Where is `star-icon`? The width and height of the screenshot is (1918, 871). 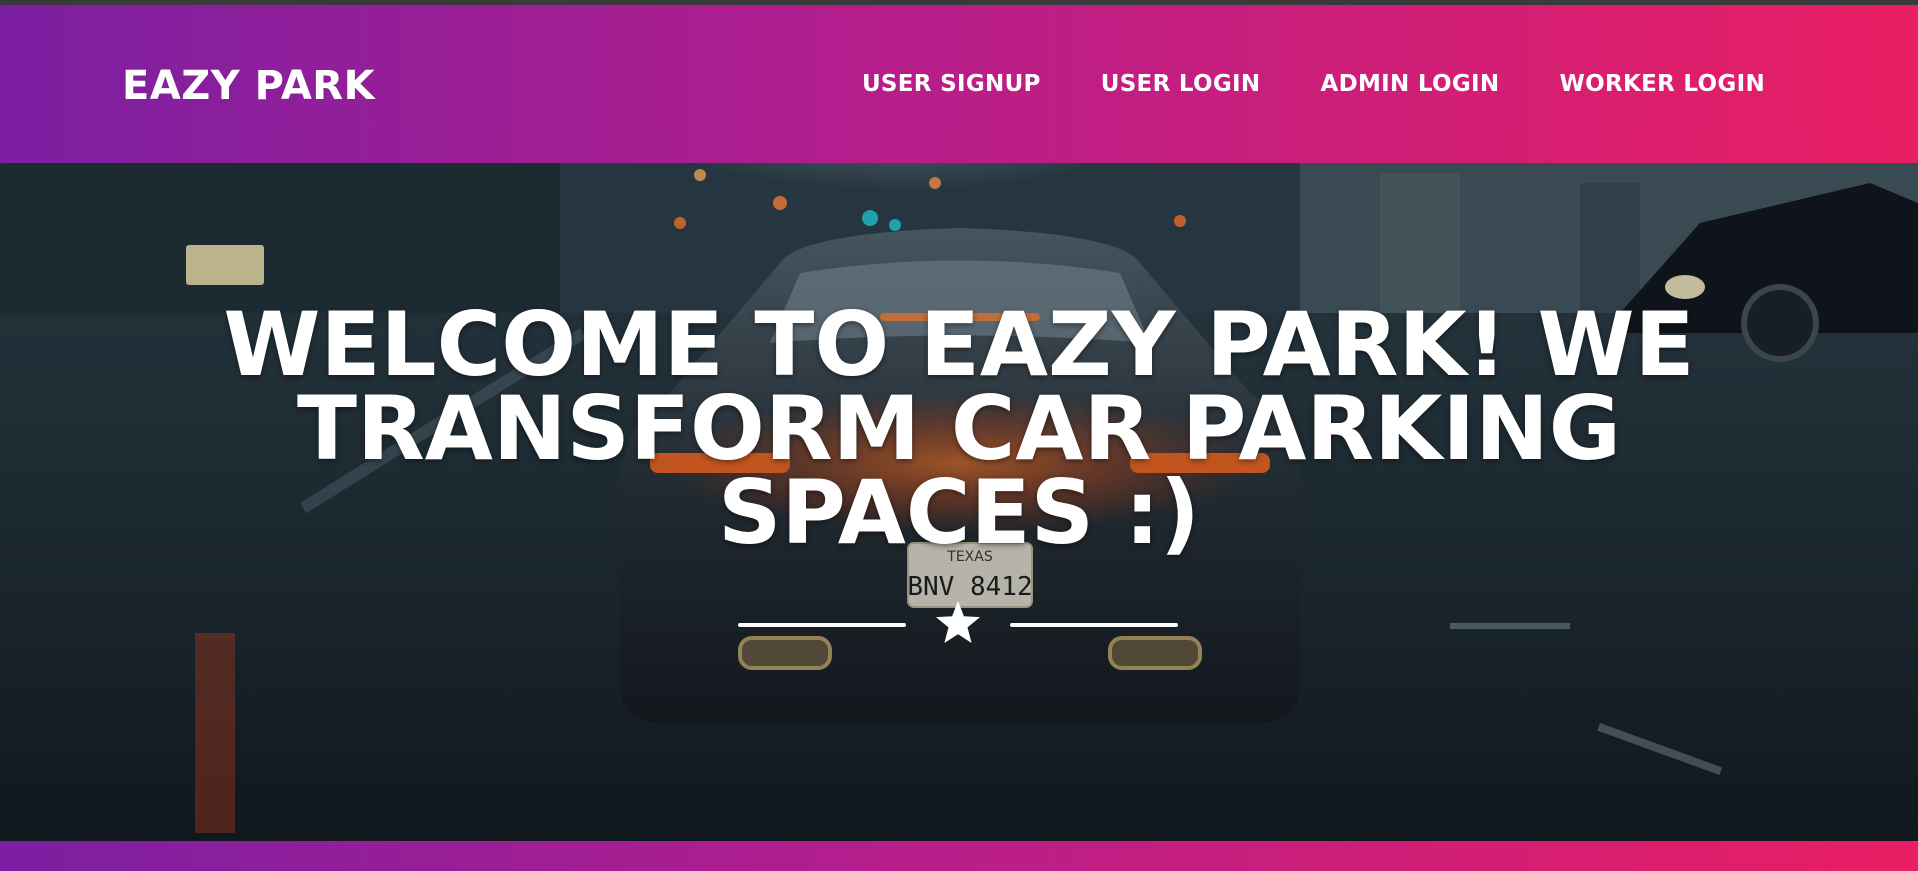 star-icon is located at coordinates (958, 622).